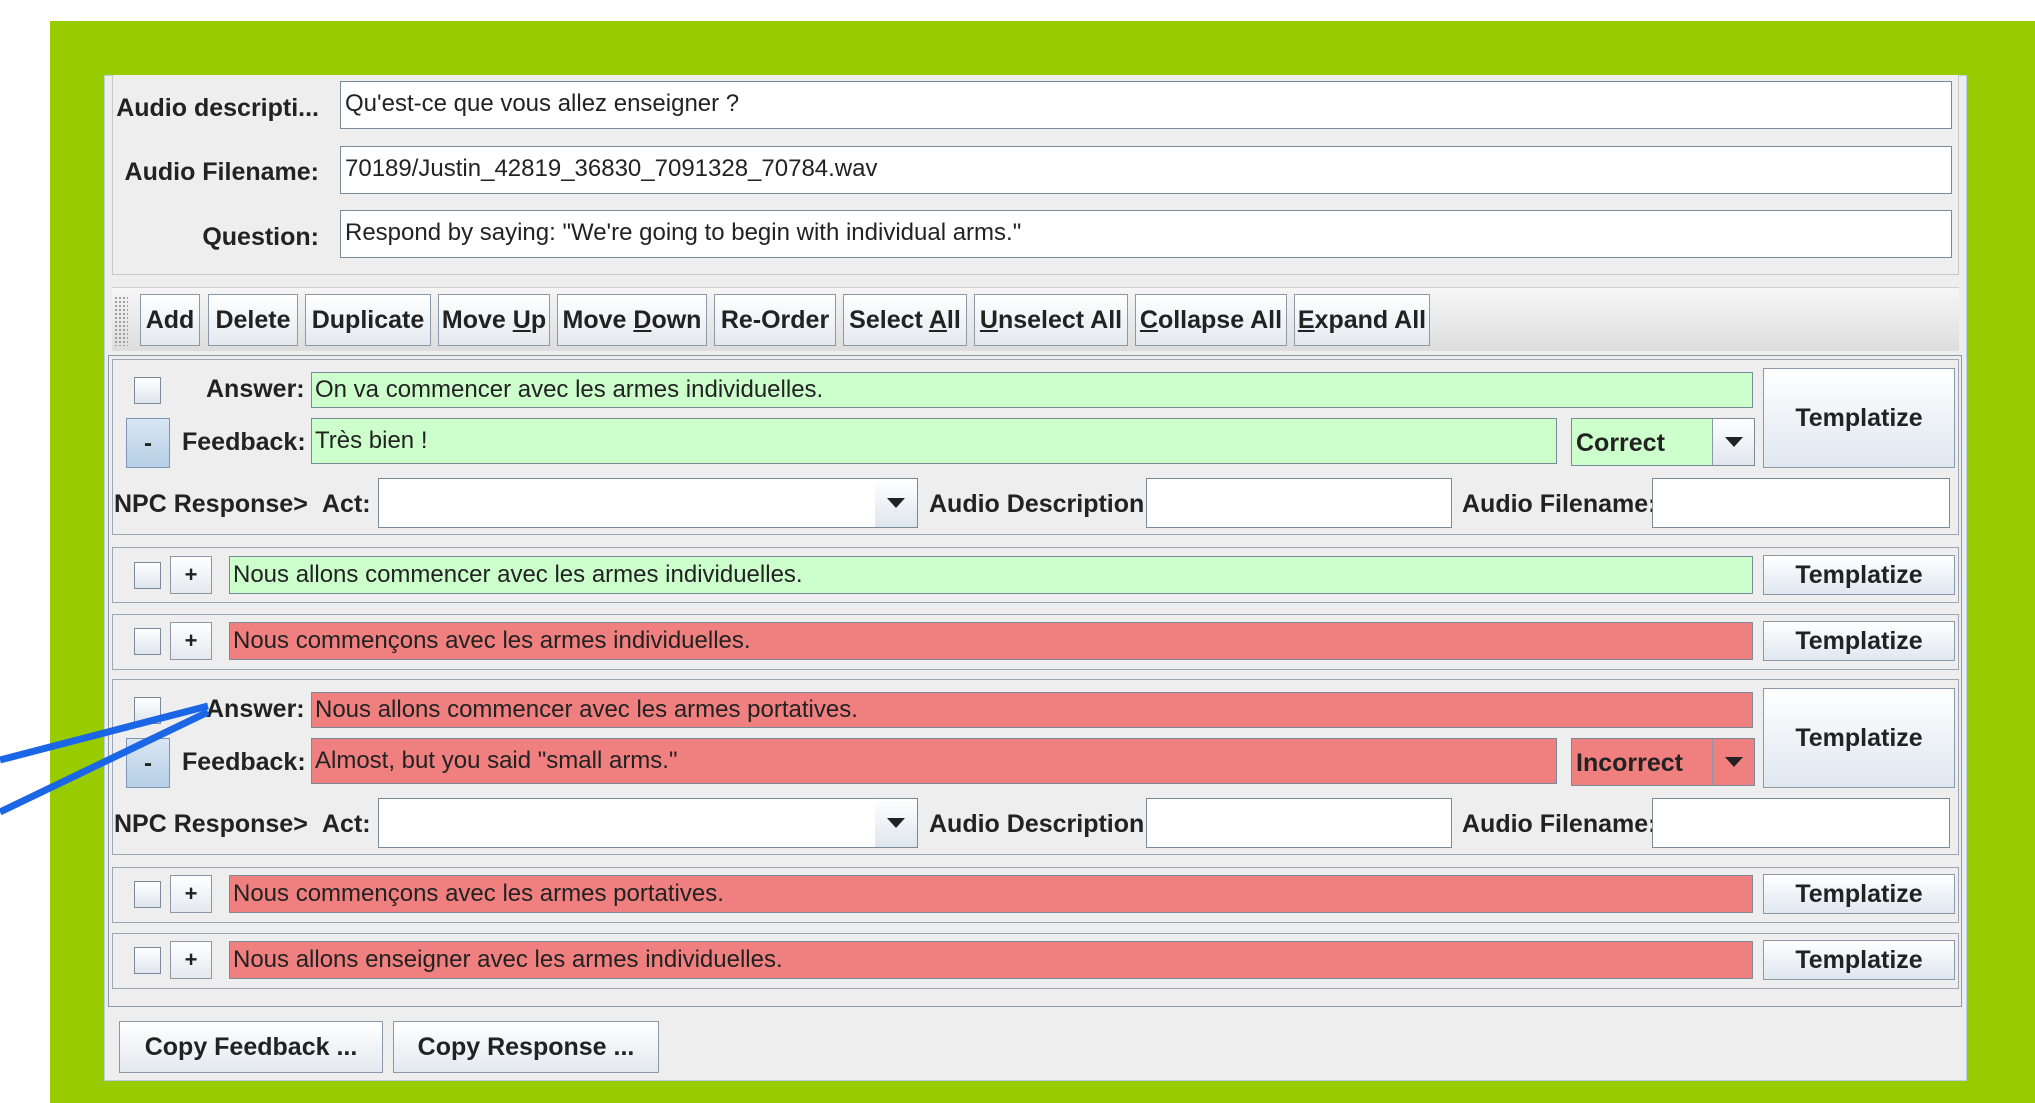 This screenshot has width=2035, height=1103. I want to click on annotation-arrow, so click(105, 759).